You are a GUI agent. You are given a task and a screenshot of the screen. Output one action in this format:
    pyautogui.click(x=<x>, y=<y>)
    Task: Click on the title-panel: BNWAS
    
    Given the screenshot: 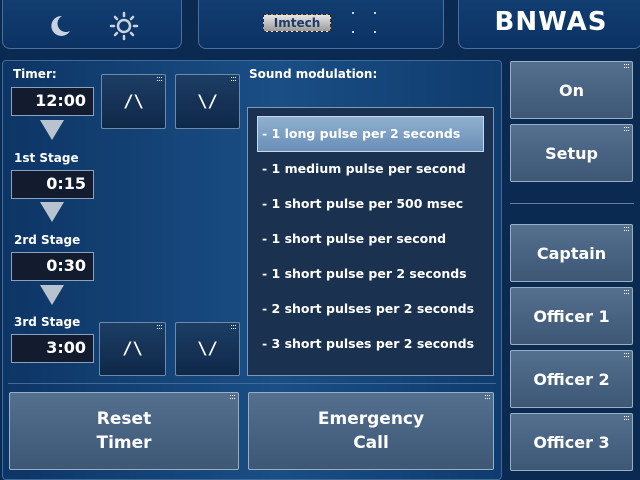 What is the action you would take?
    pyautogui.click(x=549, y=24)
    